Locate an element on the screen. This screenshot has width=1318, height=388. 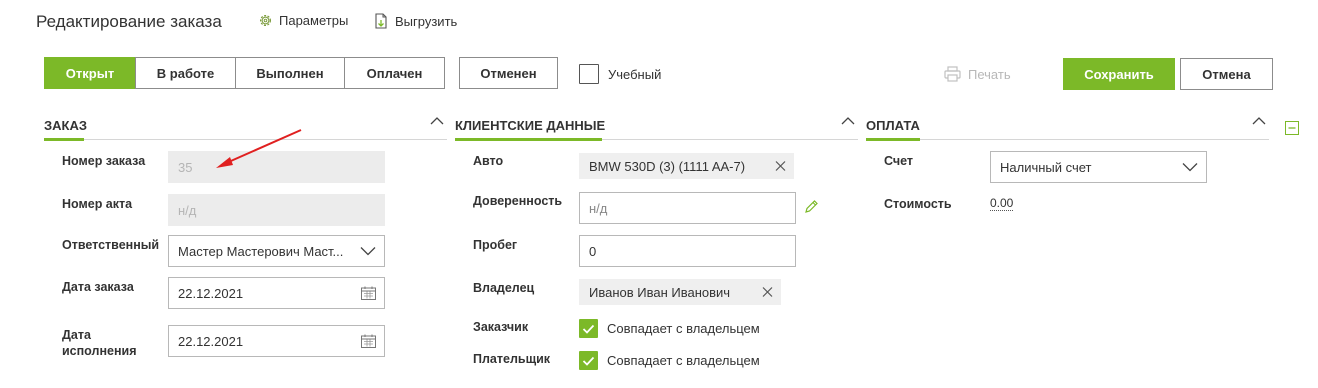
status-open-button: Открыт is located at coordinates (90, 73).